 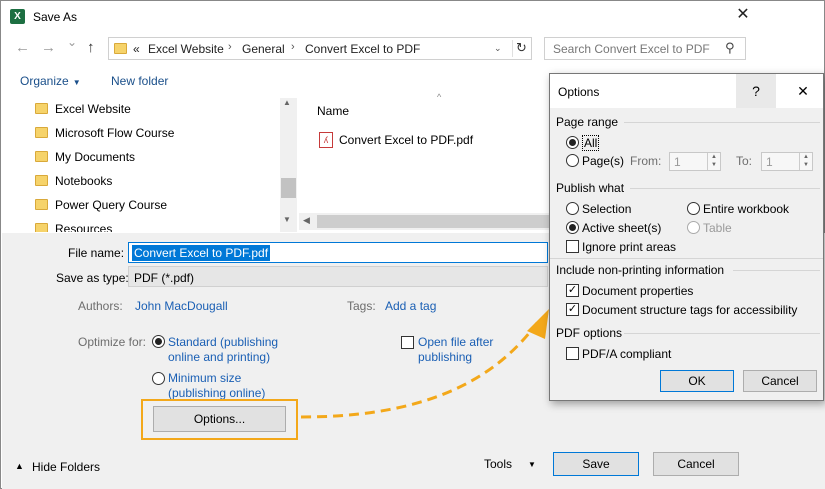 I want to click on optimize-minimum-radio, so click(x=158, y=378).